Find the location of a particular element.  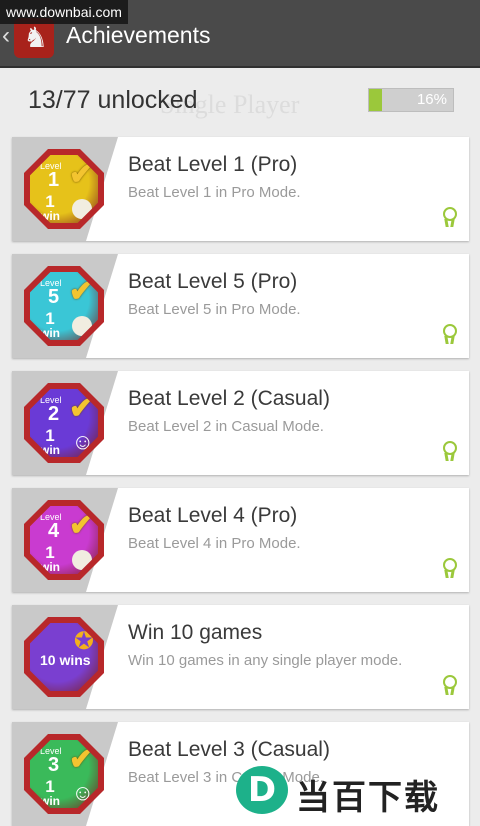

watermark-url: www.downbai.com is located at coordinates (64, 12).